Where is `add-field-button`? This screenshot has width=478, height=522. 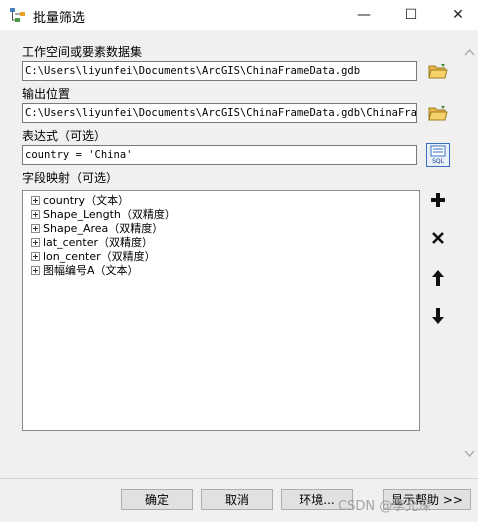
add-field-button is located at coordinates (438, 200).